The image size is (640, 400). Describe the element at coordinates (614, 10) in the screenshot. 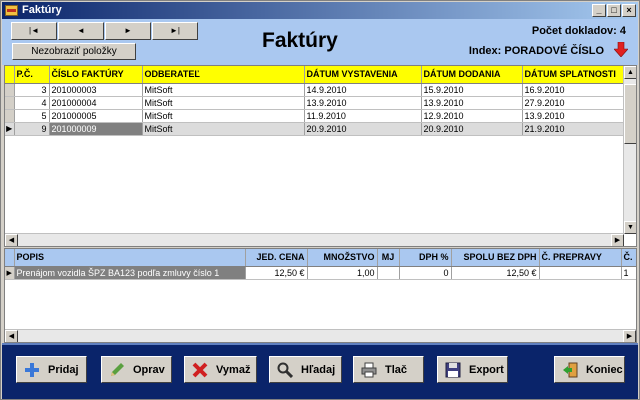

I see `maximize-button: □` at that location.